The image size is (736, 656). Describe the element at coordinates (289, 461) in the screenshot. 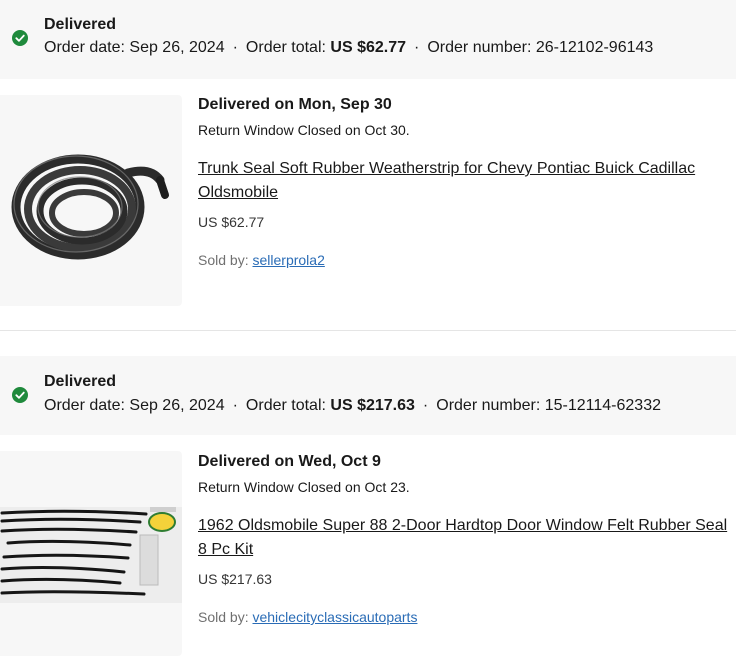

I see `delivery-date: Delivered on Wed, Oct 9` at that location.